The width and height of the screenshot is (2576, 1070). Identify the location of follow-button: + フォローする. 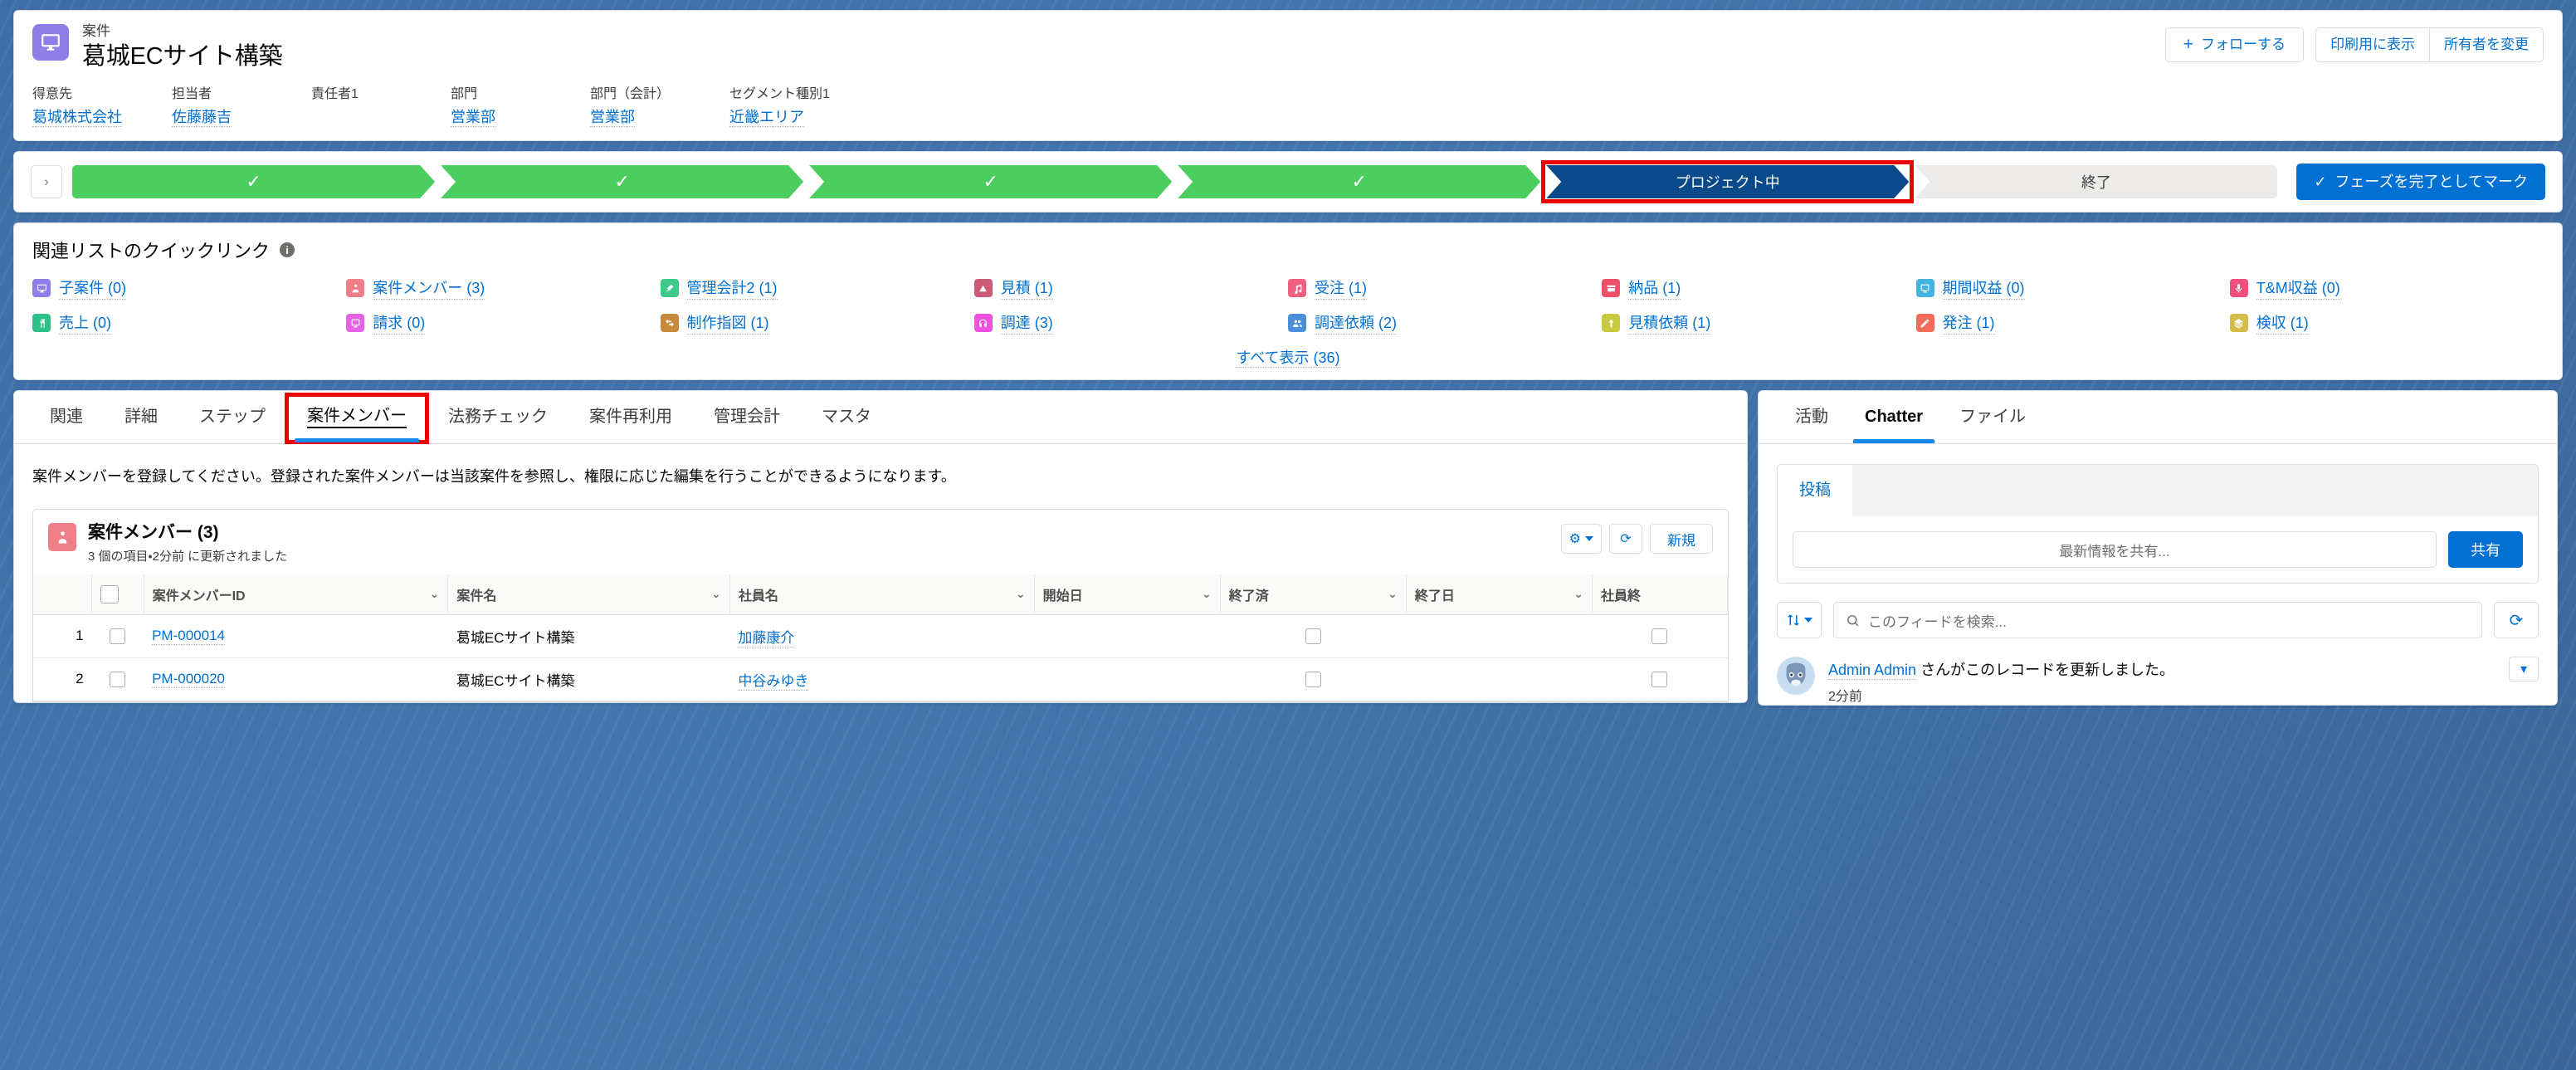
(2234, 44).